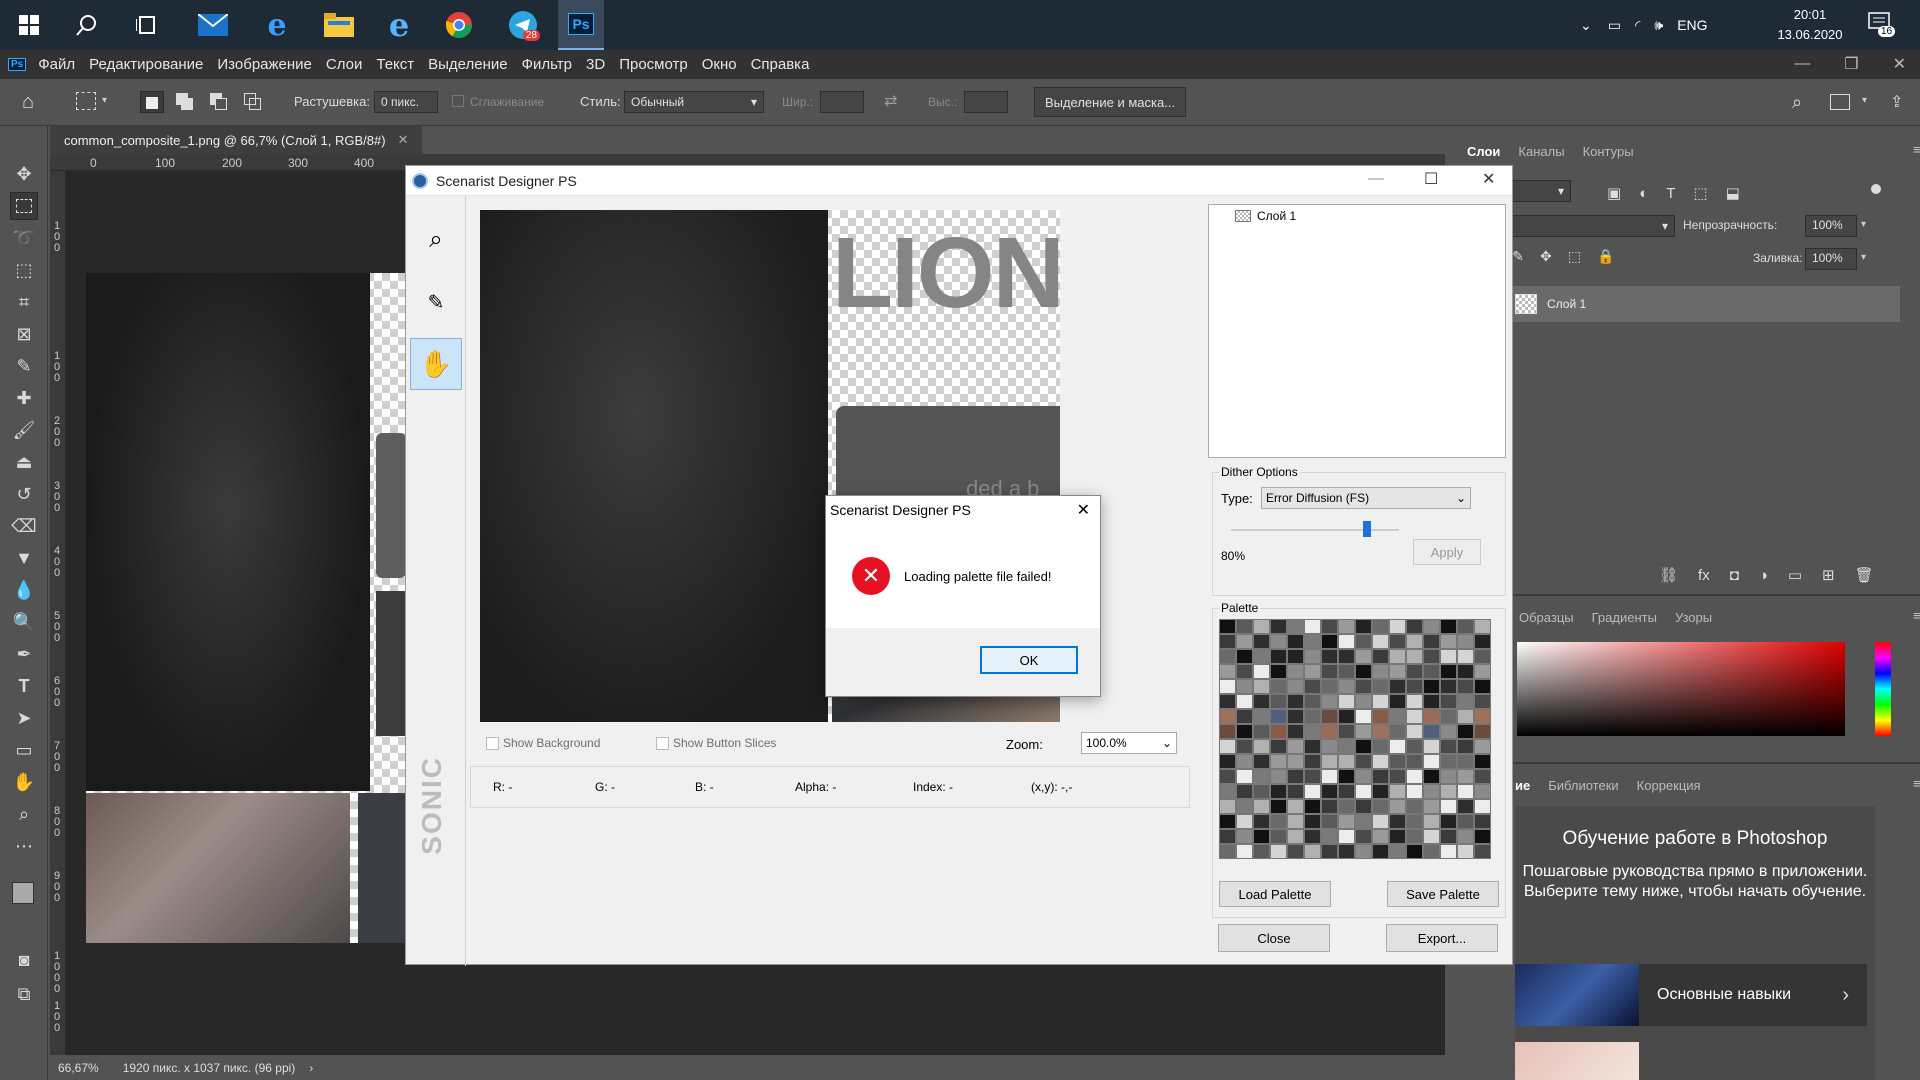 The height and width of the screenshot is (1080, 1920). Describe the element at coordinates (1864, 575) in the screenshot. I see `delete-layer-icon: 🗑` at that location.